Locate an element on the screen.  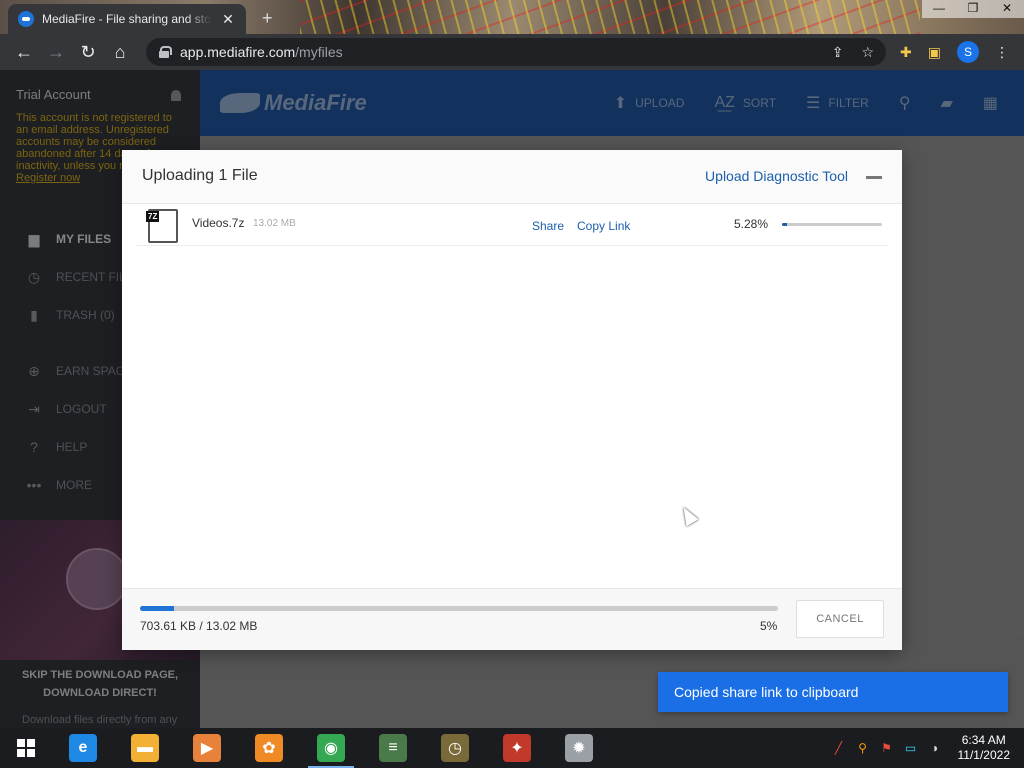
extensions-puzzle-icon: ✚ is located at coordinates (906, 52).